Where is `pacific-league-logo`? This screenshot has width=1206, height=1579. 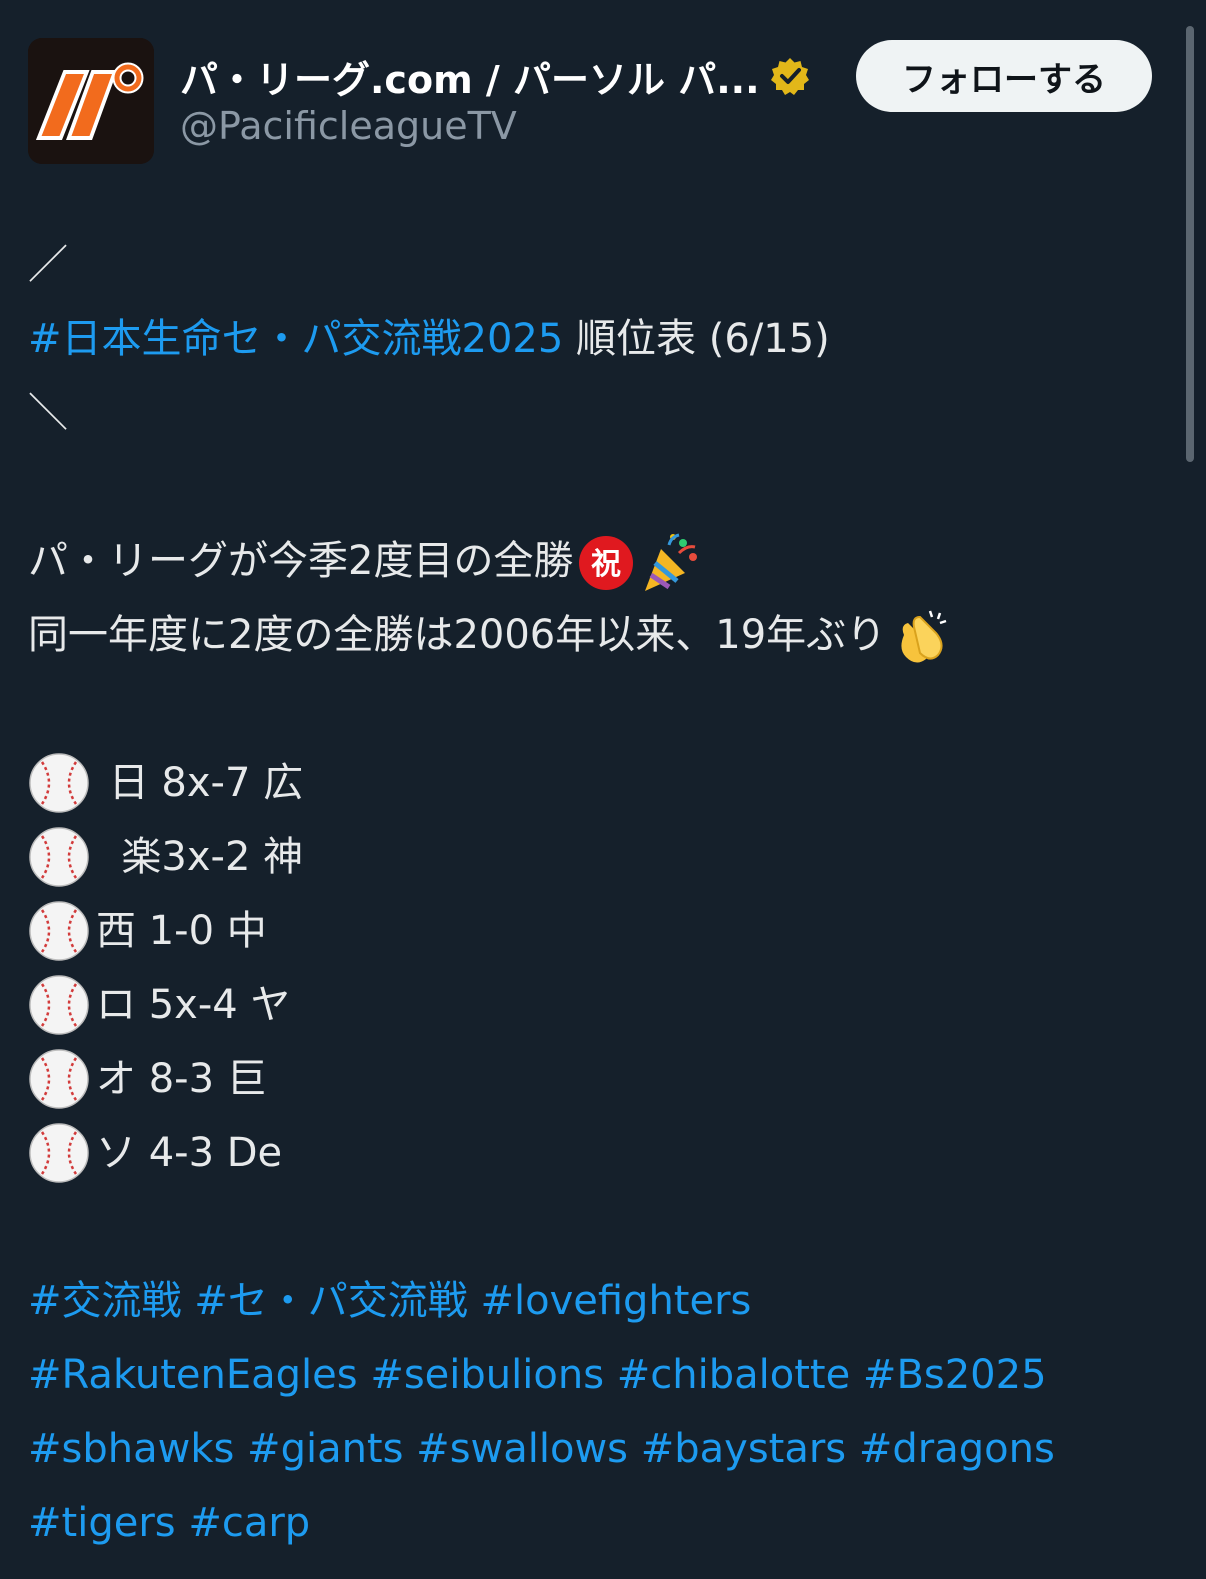
pacific-league-logo is located at coordinates (91, 101).